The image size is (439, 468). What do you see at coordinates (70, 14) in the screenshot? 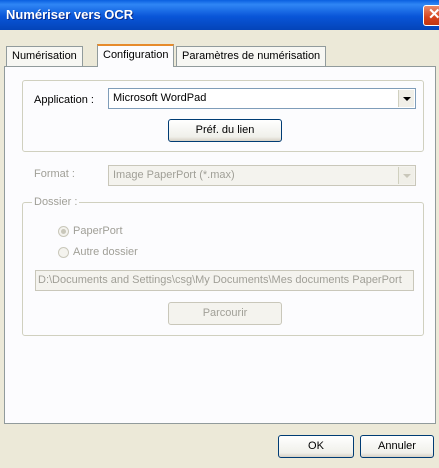
I see `window-title: Numériser vers OCR` at bounding box center [70, 14].